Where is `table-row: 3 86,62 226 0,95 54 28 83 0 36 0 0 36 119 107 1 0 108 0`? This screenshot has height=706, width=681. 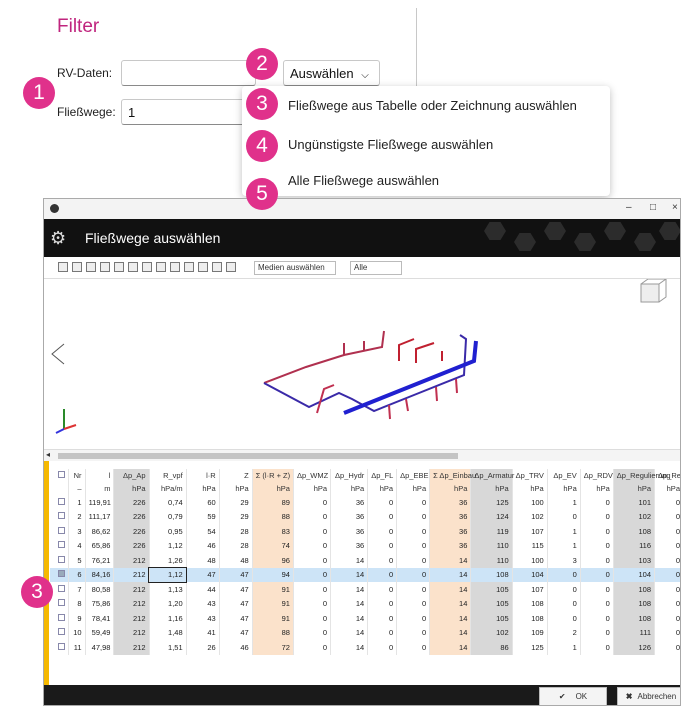 table-row: 3 86,62 226 0,95 54 28 83 0 36 0 0 36 119 107 1 0 108 0 is located at coordinates (365, 531).